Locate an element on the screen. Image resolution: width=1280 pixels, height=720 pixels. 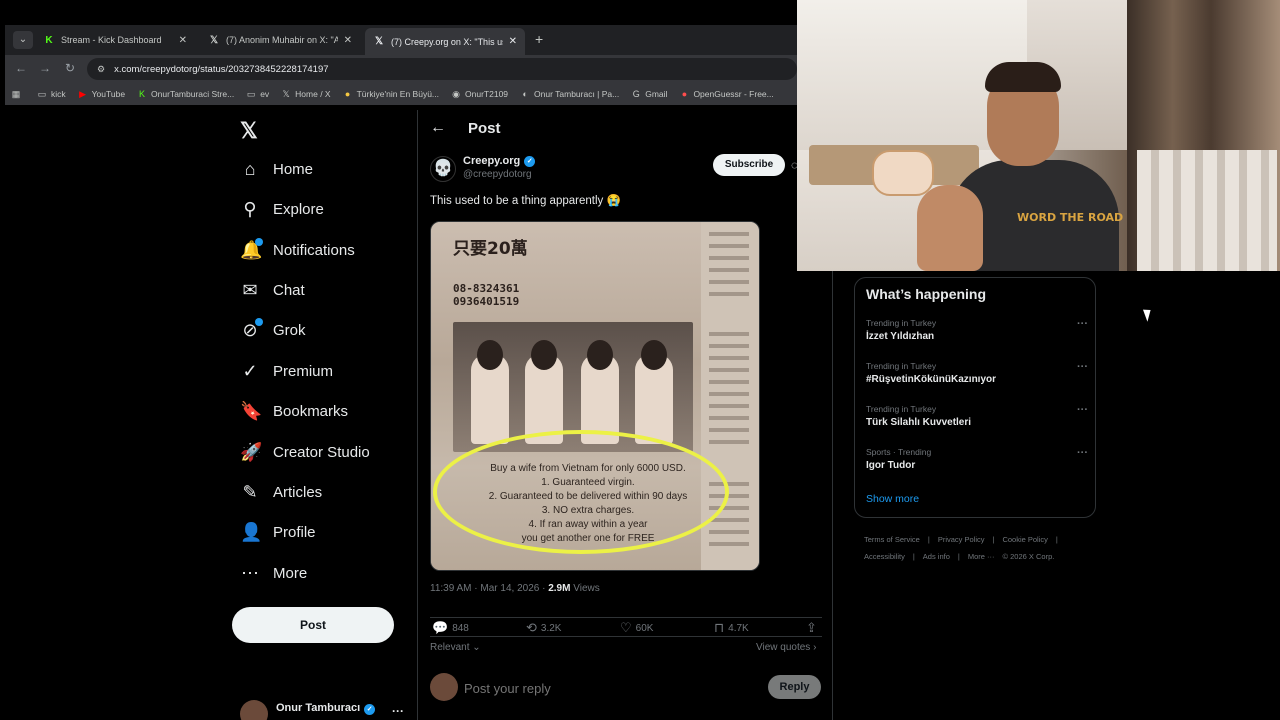
bookmark-kick: ▭ kick is located at coordinates (51, 94).